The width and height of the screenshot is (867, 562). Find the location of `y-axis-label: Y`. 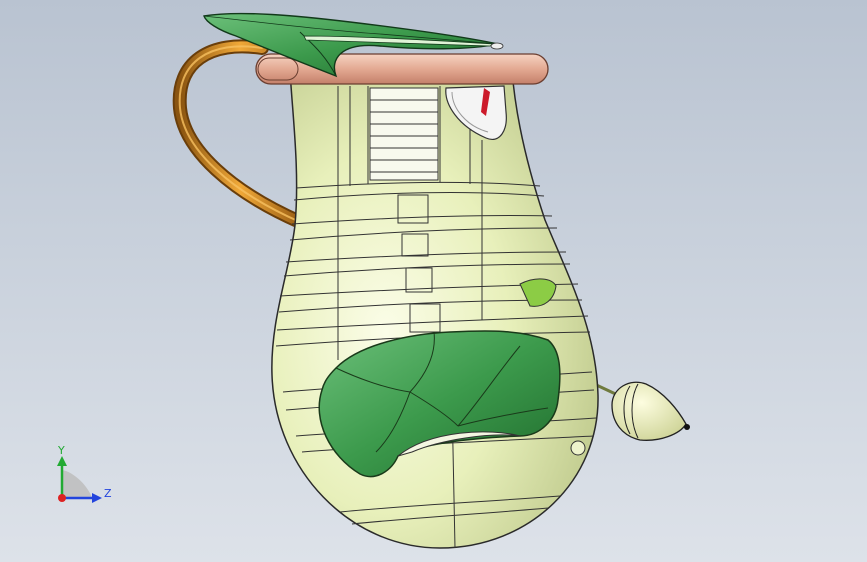

y-axis-label: Y is located at coordinates (61, 450).